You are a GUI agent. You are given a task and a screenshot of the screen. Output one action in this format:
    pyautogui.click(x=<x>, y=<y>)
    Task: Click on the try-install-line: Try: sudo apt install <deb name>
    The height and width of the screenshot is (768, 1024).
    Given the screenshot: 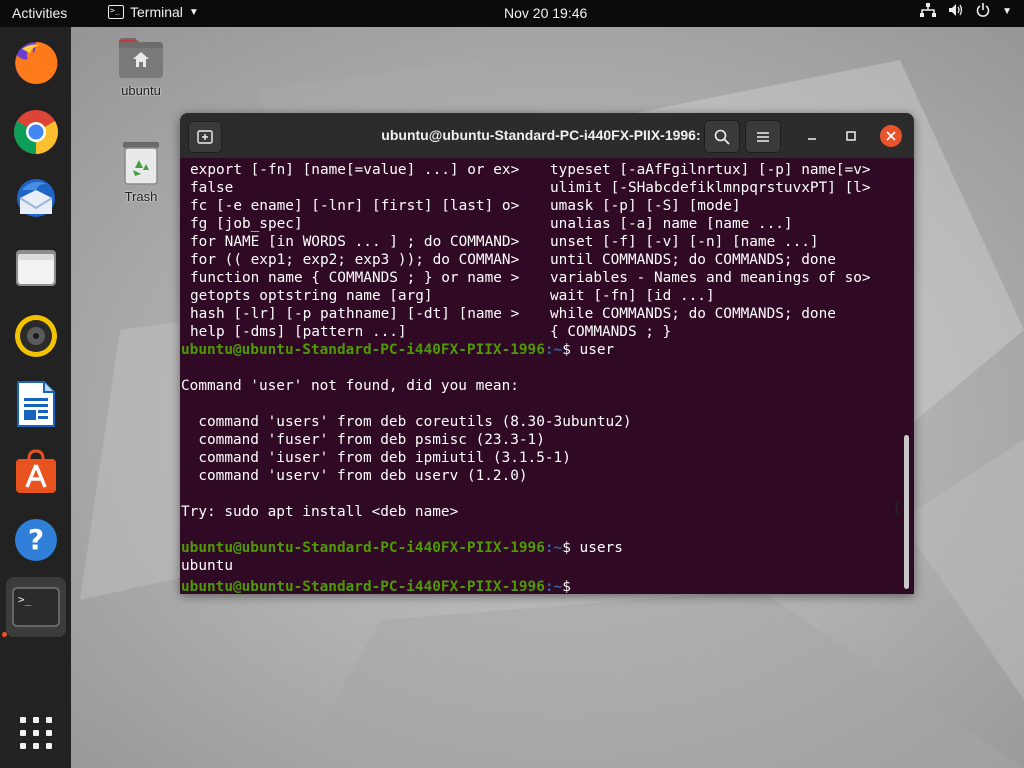 What is the action you would take?
    pyautogui.click(x=320, y=512)
    